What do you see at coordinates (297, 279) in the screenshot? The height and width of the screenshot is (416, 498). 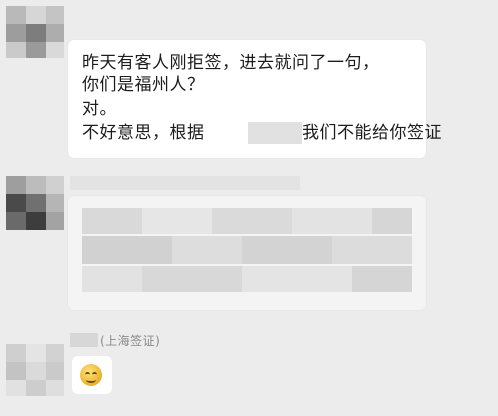 I see `redacted-row-3c` at bounding box center [297, 279].